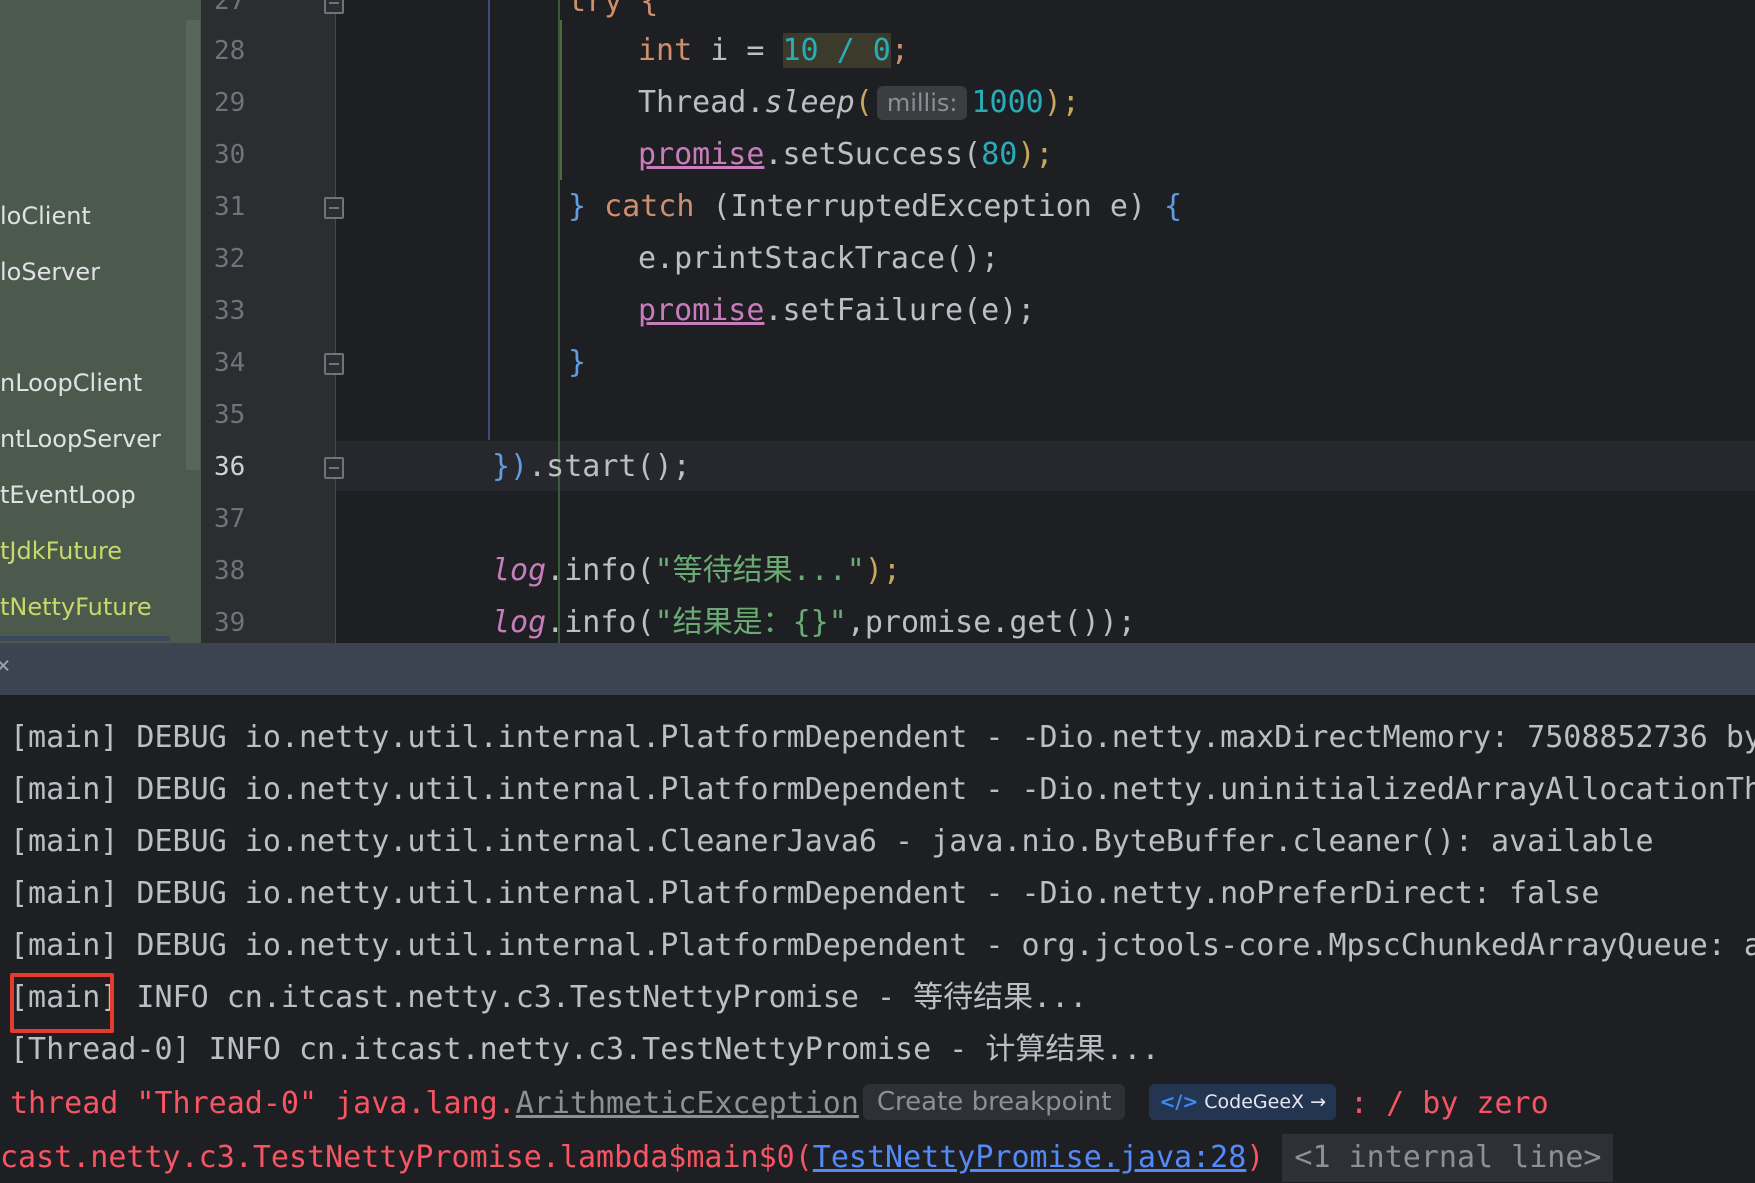 Image resolution: width=1755 pixels, height=1183 pixels. I want to click on code-token: try {, so click(613, 9).